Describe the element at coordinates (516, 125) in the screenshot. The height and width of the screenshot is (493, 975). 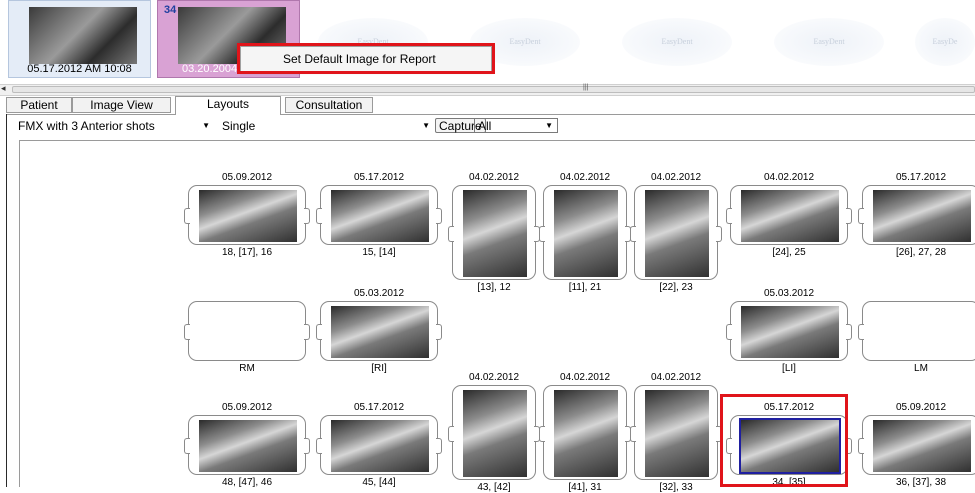
I see `filter-select: All ▼` at that location.